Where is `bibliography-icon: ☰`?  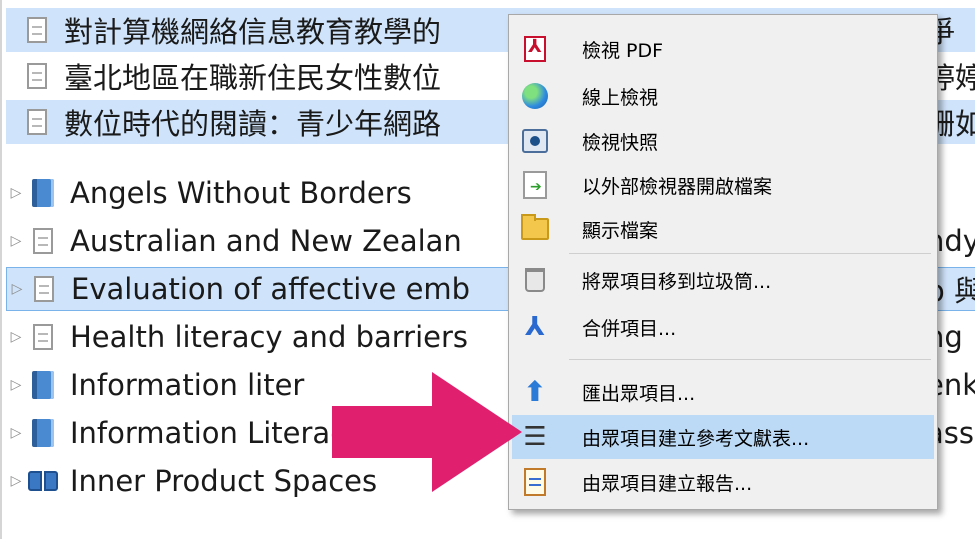 bibliography-icon: ☰ is located at coordinates (535, 437).